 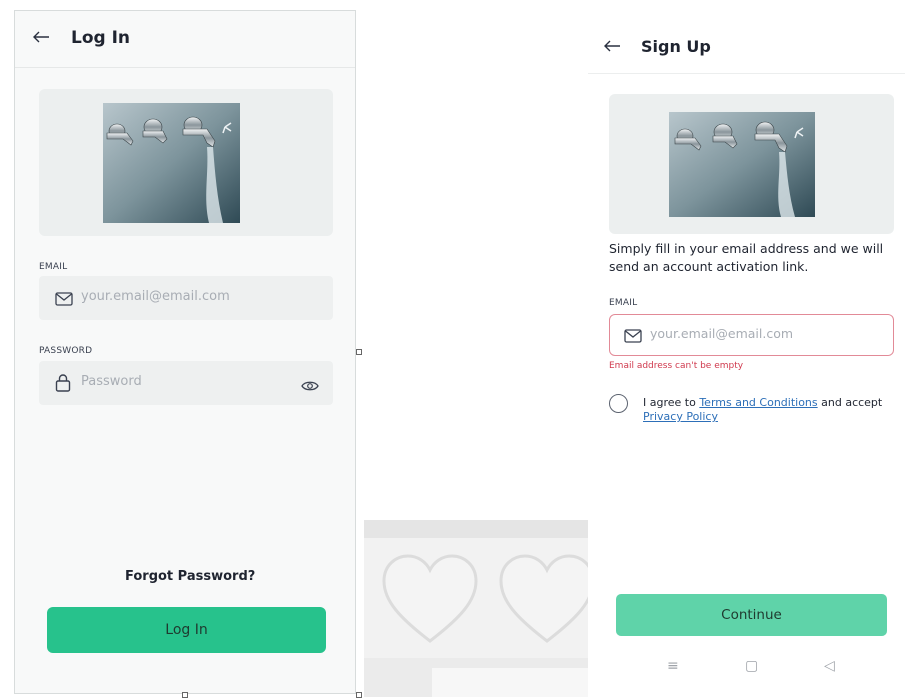 I want to click on password-placeholder: Password, so click(x=111, y=381).